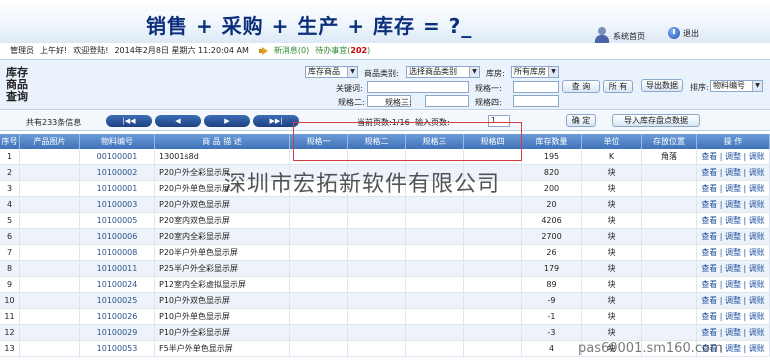 The image size is (770, 363). Describe the element at coordinates (581, 86) in the screenshot. I see `query-button: 查 询` at that location.